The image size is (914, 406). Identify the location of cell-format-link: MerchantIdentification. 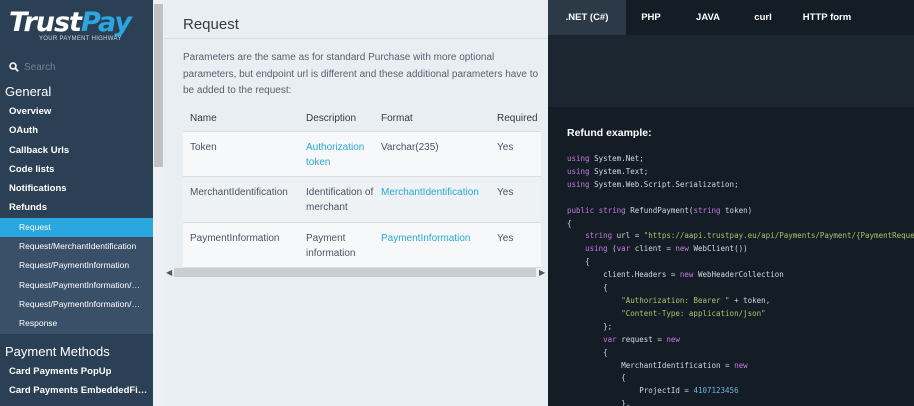
(432, 199).